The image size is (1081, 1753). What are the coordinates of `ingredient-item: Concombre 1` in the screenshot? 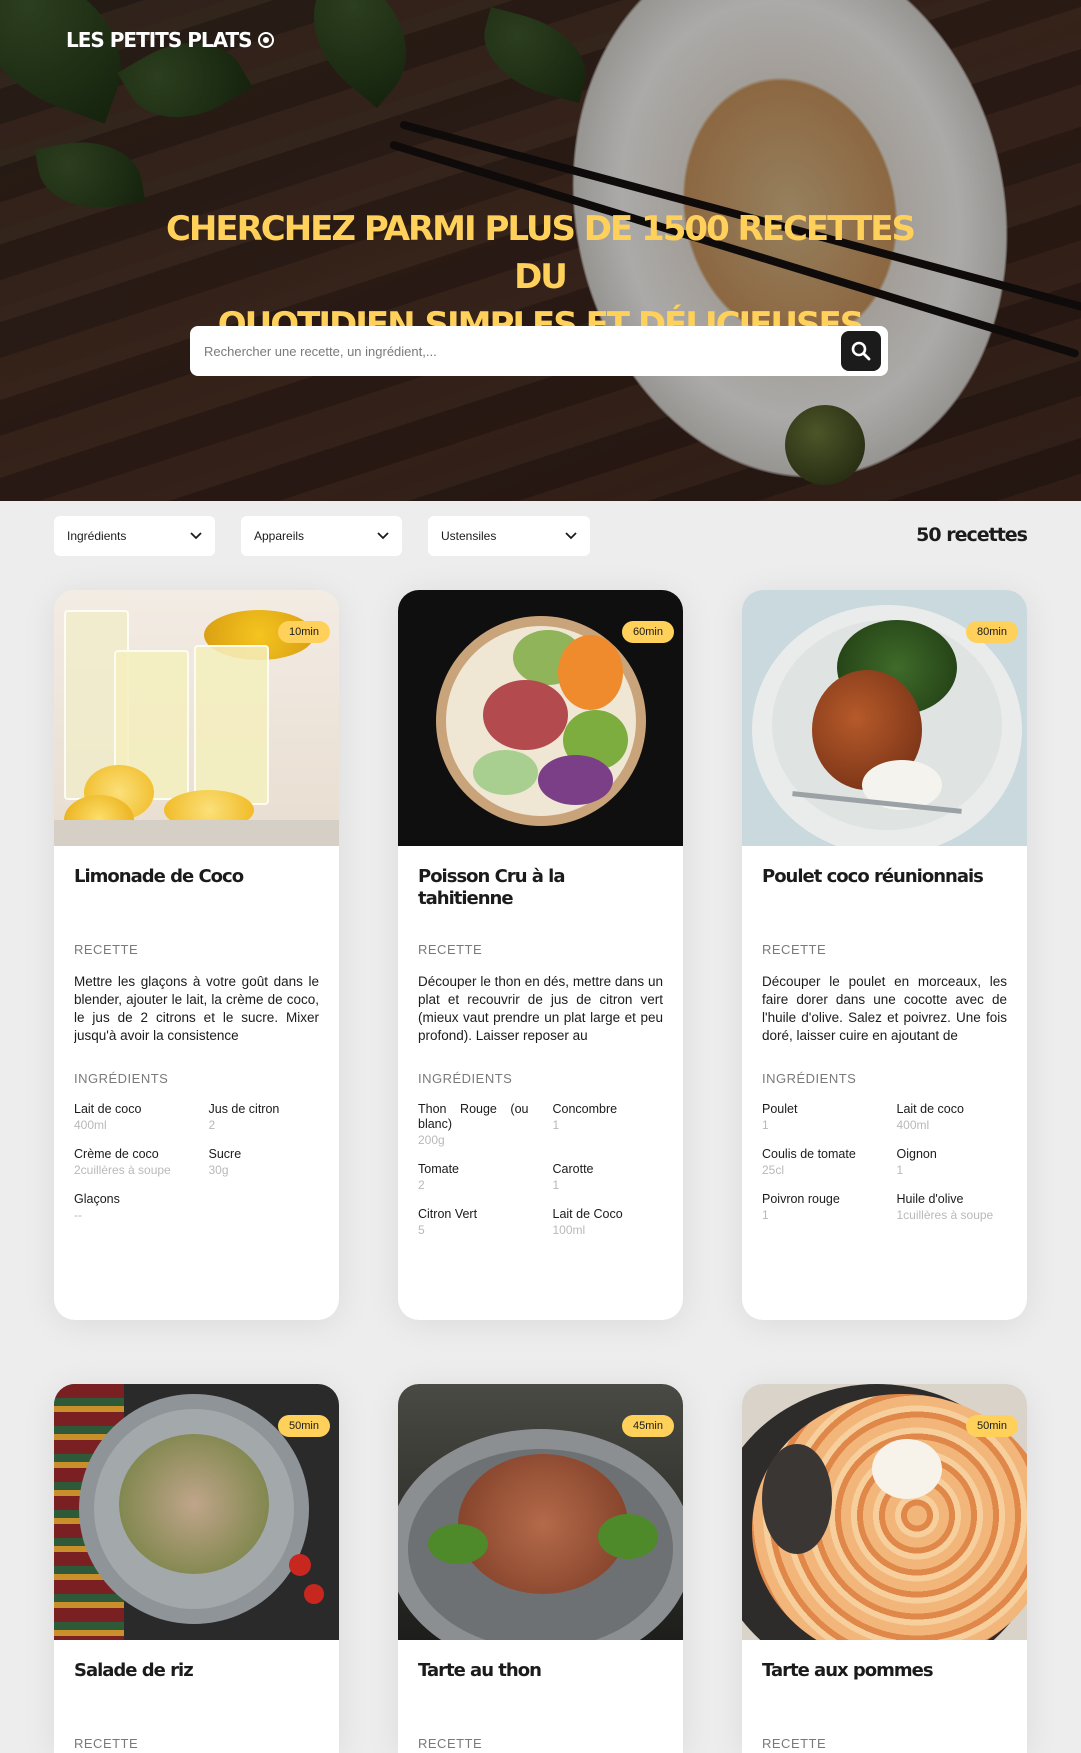 It's located at (608, 1125).